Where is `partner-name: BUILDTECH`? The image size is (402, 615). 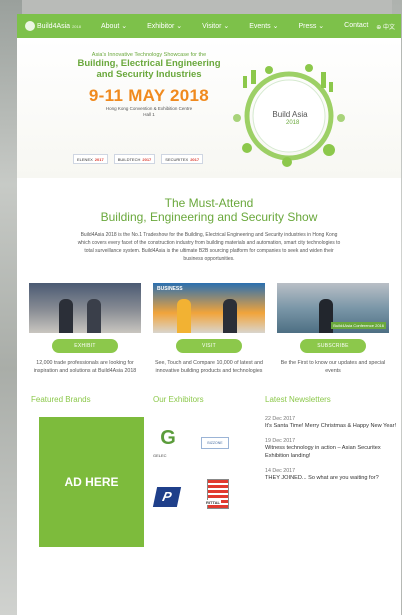 partner-name: BUILDTECH is located at coordinates (129, 159).